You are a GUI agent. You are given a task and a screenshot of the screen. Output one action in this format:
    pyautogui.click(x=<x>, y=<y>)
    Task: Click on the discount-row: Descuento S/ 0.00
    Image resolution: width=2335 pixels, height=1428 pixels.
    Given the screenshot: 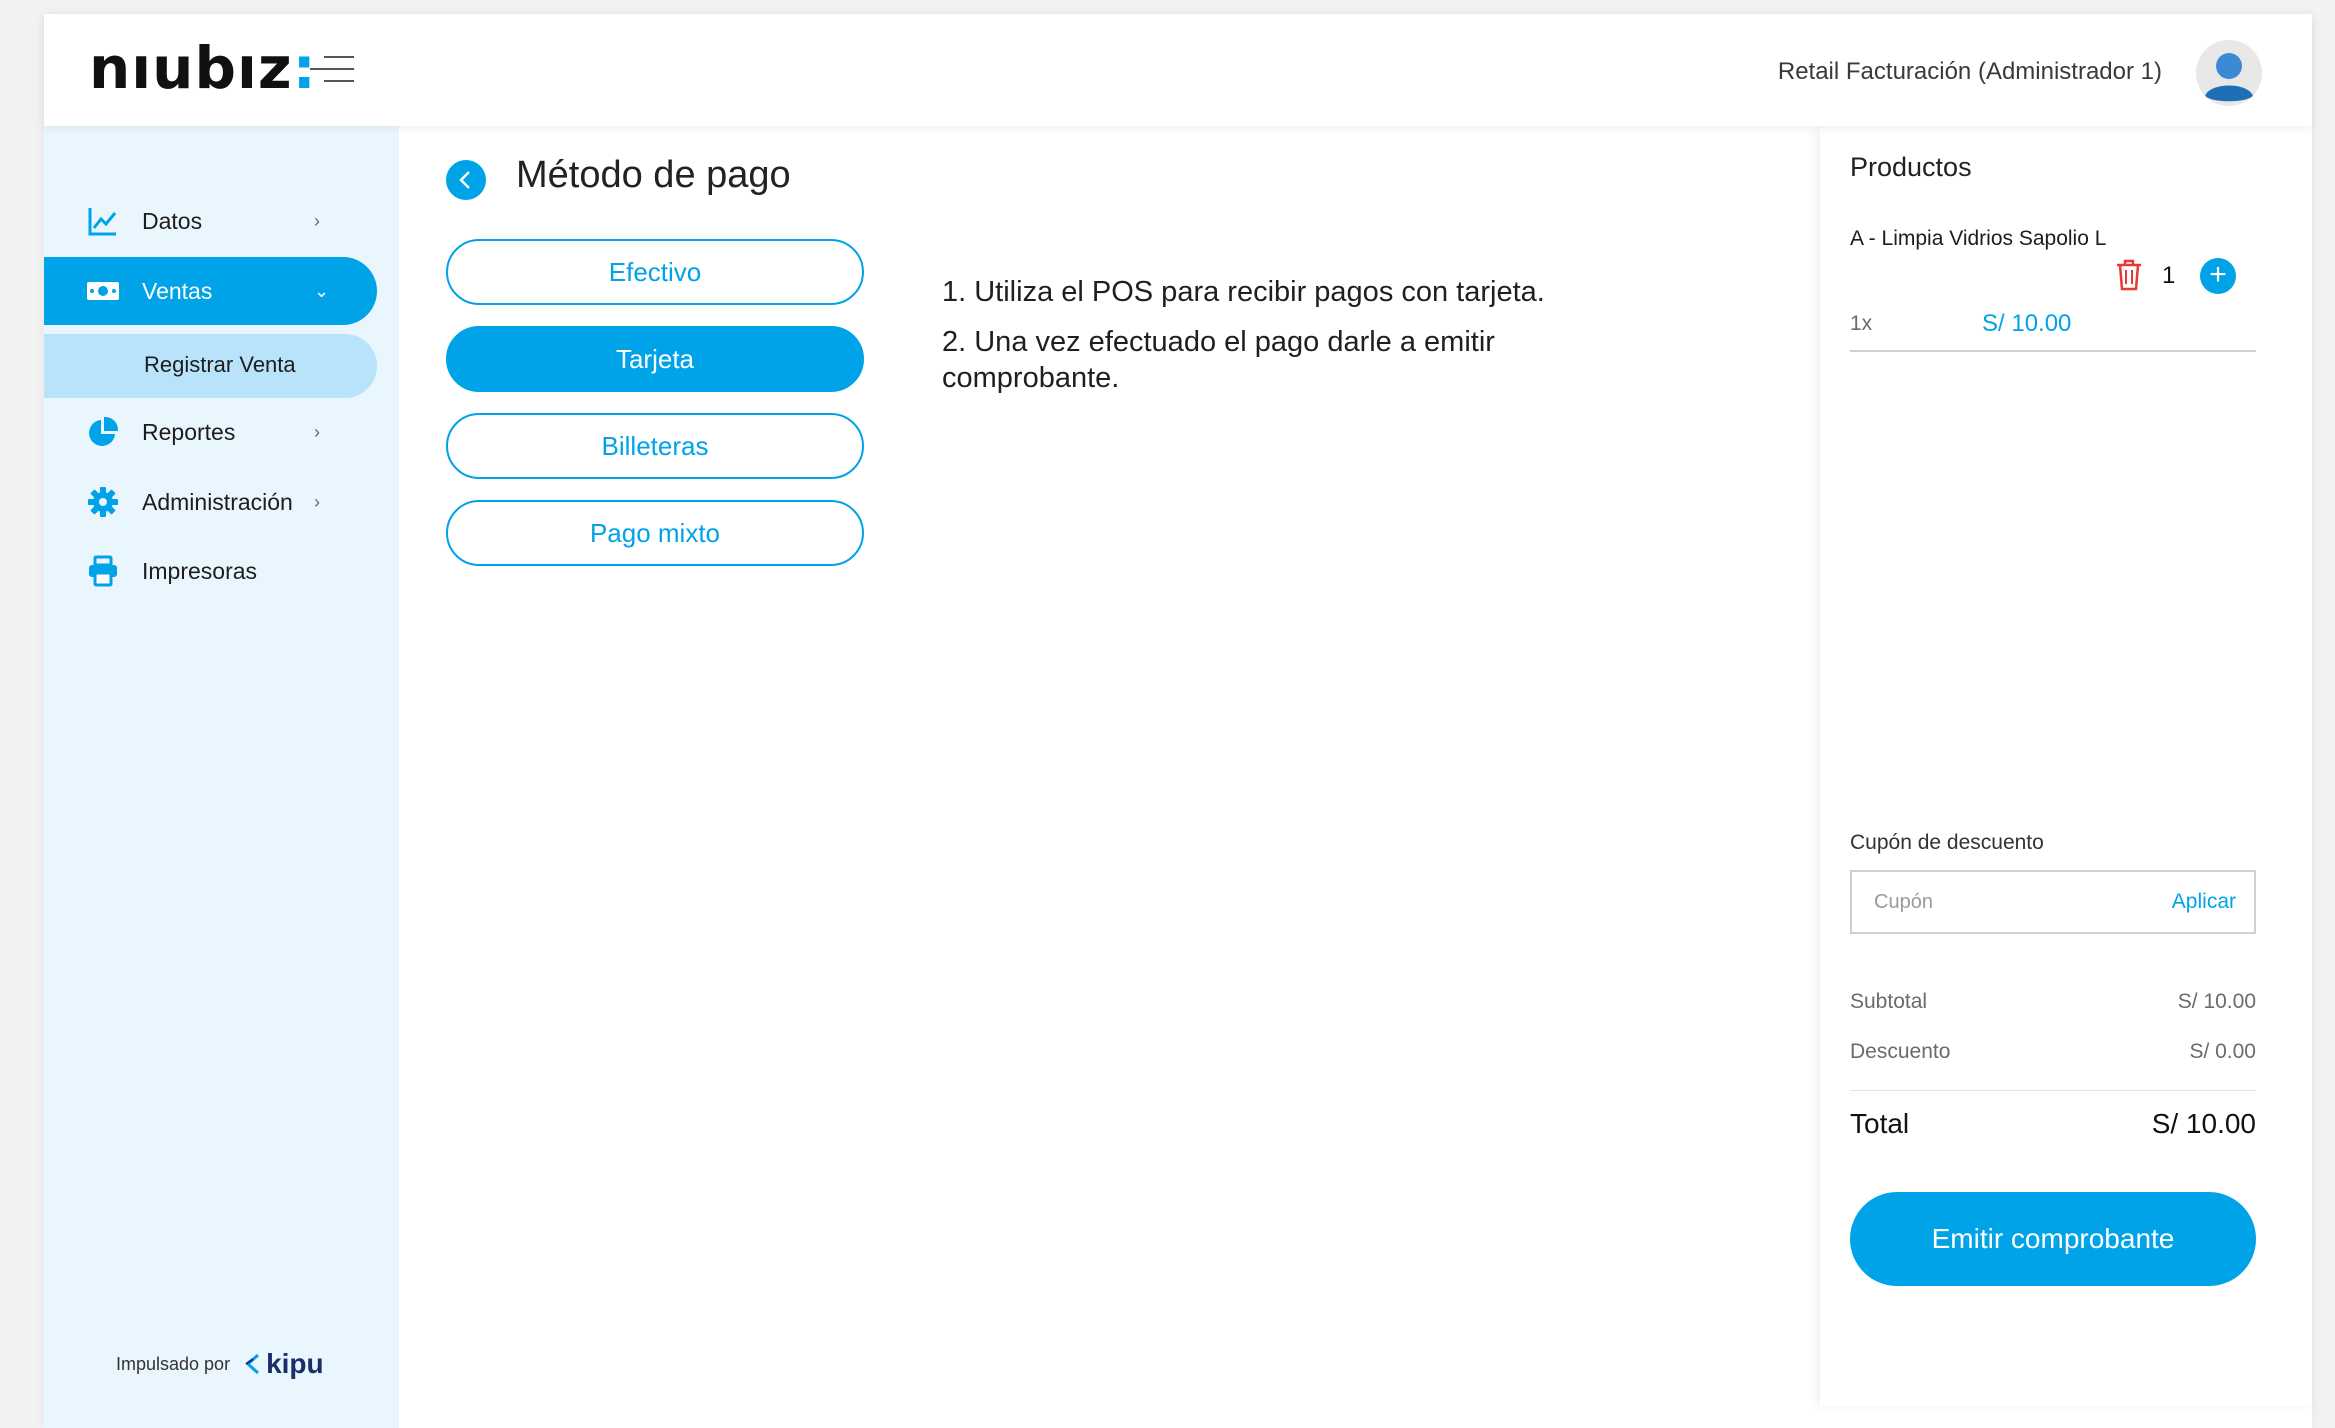 What is the action you would take?
    pyautogui.click(x=2053, y=1052)
    